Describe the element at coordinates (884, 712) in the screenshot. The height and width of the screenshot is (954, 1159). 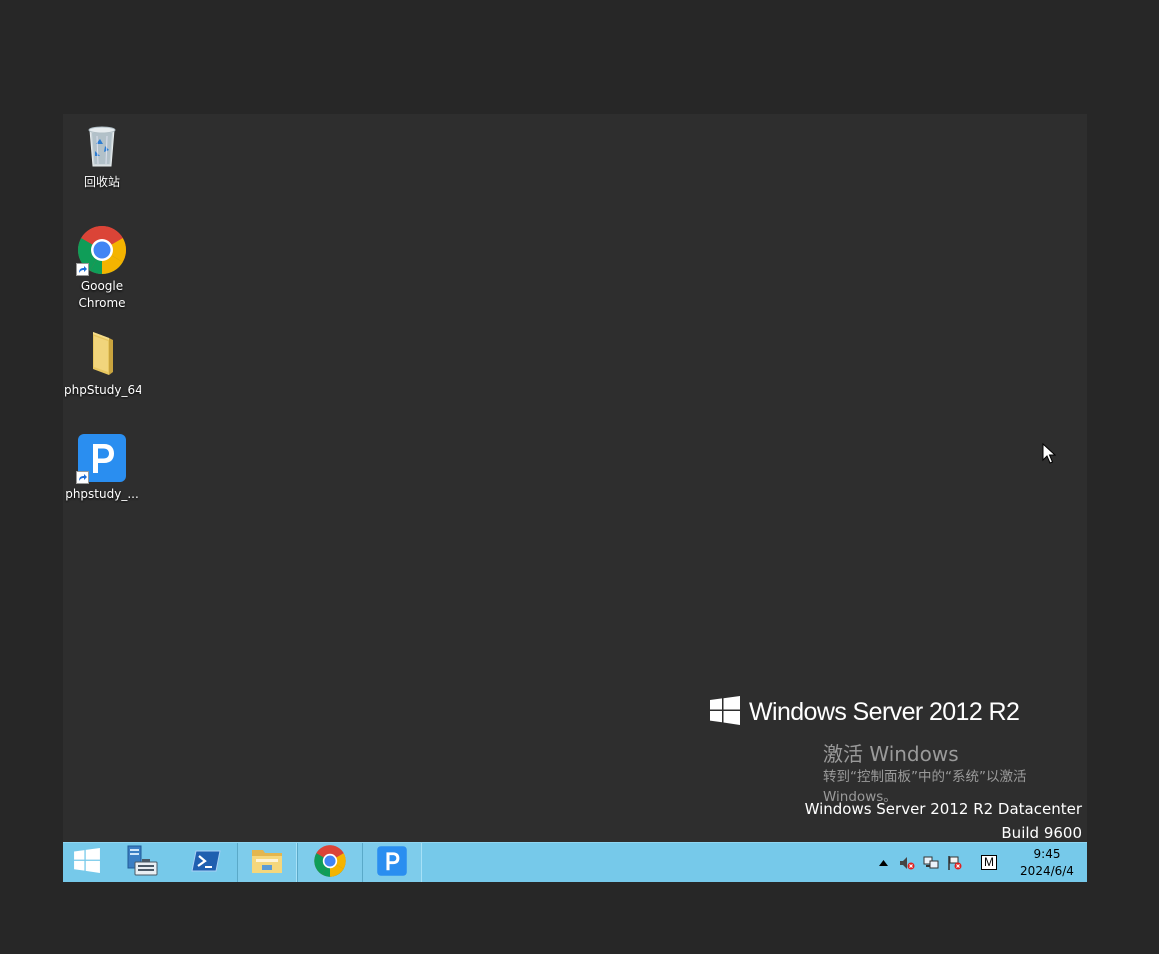
I see `brand-text: Windows Server 2012 R2` at that location.